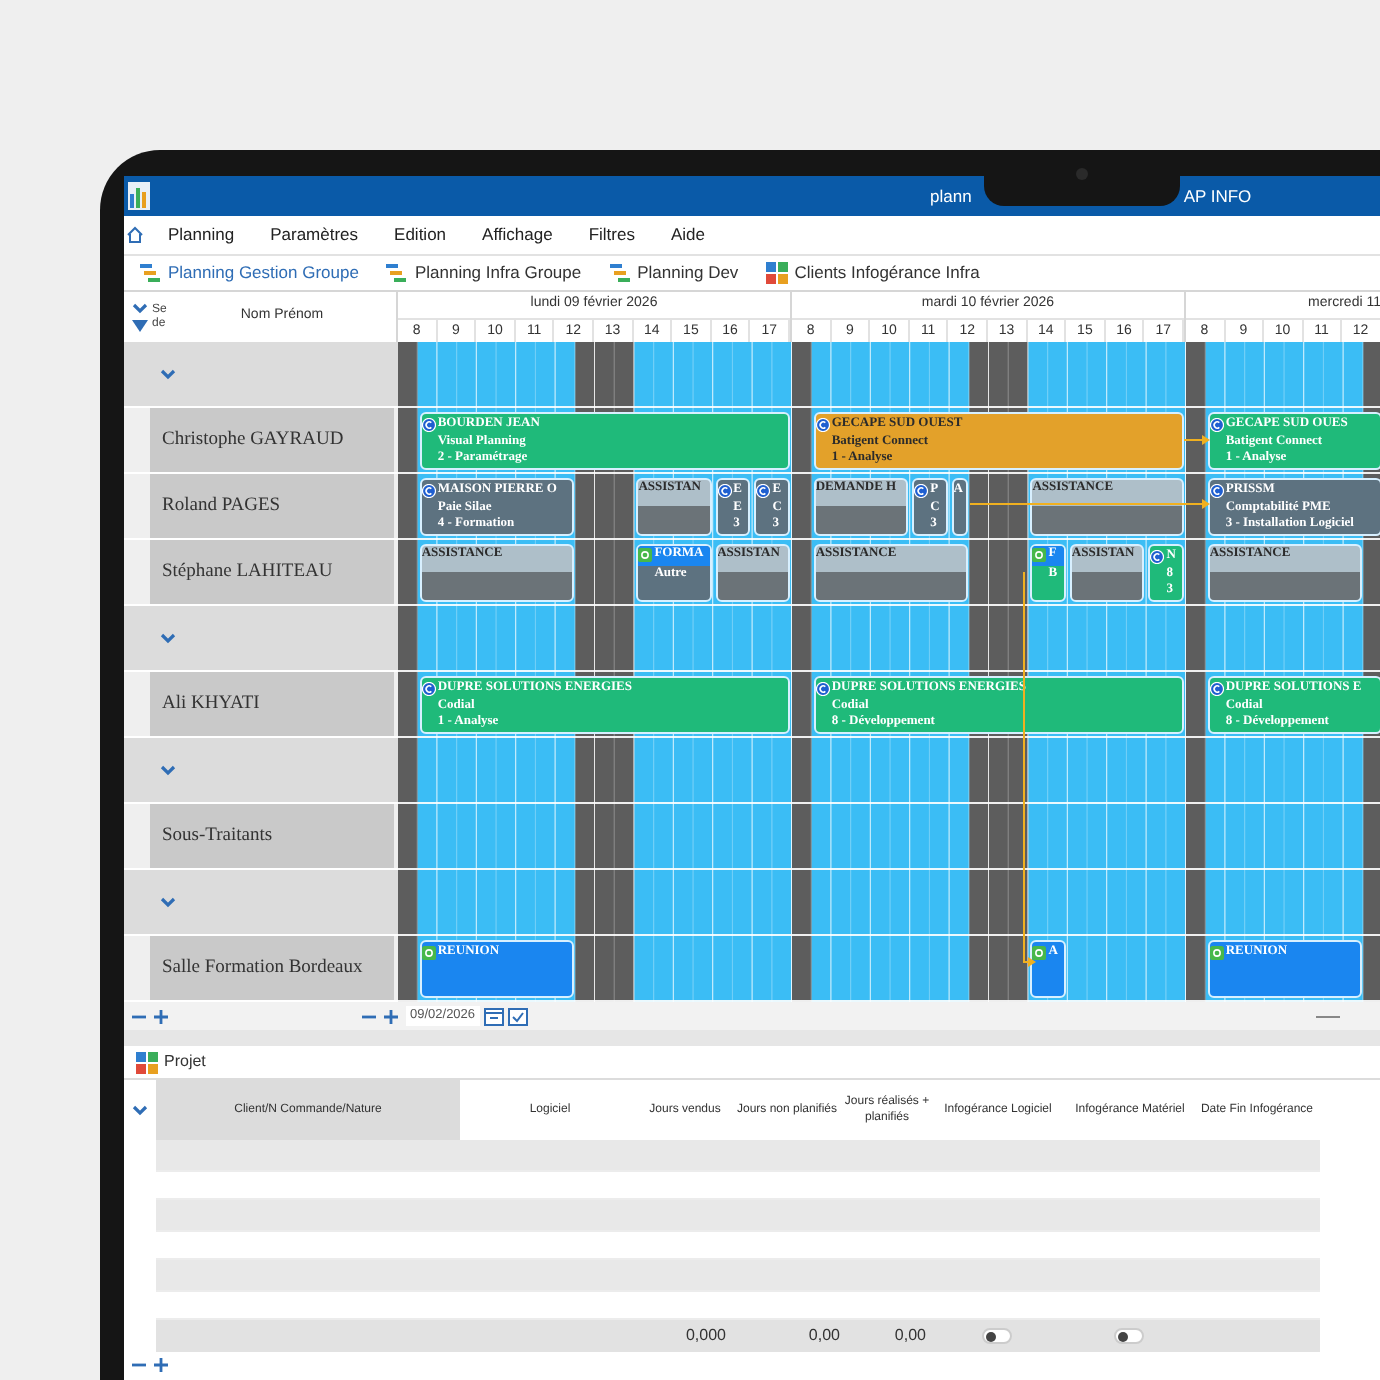 The height and width of the screenshot is (1380, 1380). Describe the element at coordinates (272, 836) in the screenshot. I see `resource-name: Sous-Traitants` at that location.